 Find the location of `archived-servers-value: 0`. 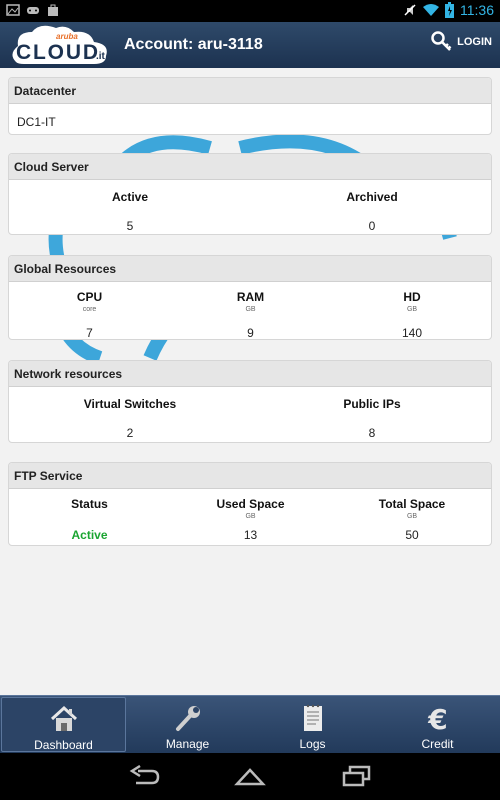

archived-servers-value: 0 is located at coordinates (372, 226).